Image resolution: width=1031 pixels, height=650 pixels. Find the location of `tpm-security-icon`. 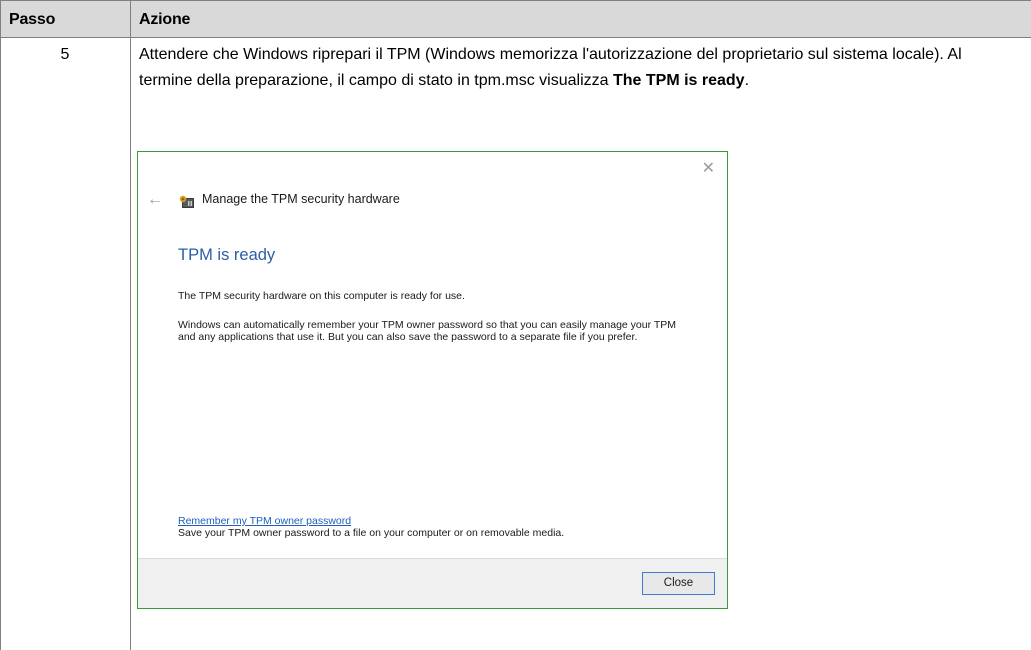

tpm-security-icon is located at coordinates (186, 201).